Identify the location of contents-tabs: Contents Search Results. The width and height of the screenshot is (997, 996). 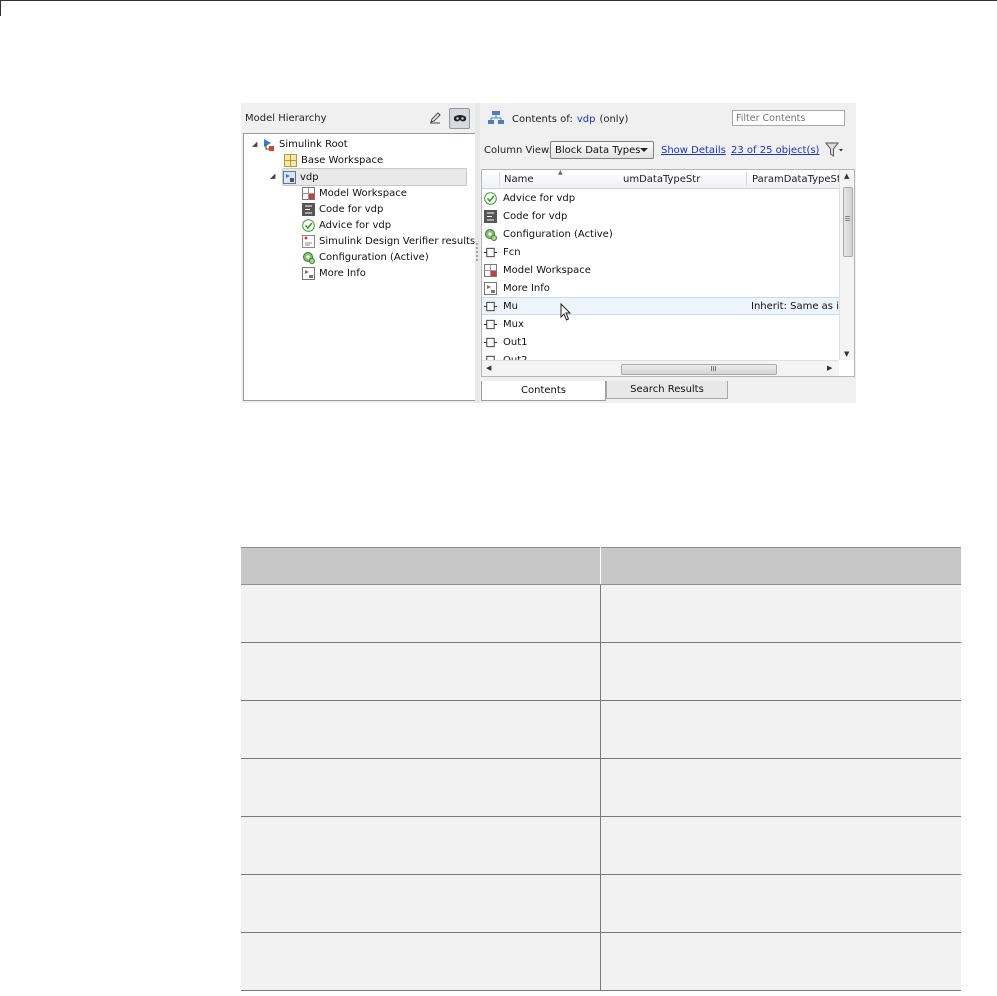
(668, 391).